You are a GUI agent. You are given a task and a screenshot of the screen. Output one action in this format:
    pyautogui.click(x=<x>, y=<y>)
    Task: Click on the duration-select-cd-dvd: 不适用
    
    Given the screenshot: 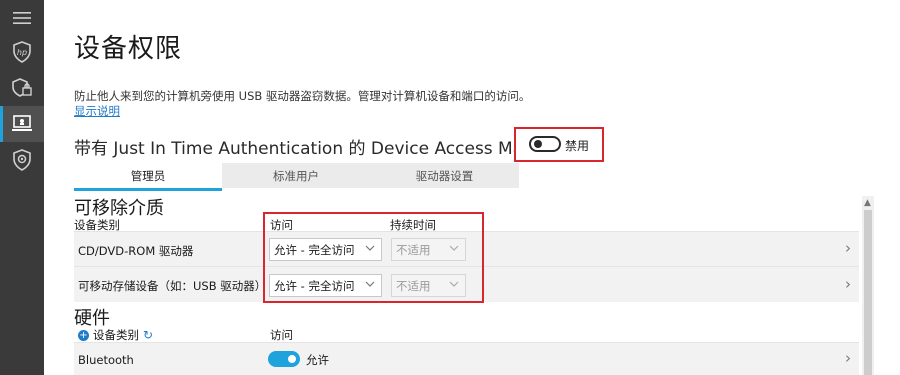 What is the action you would take?
    pyautogui.click(x=428, y=249)
    